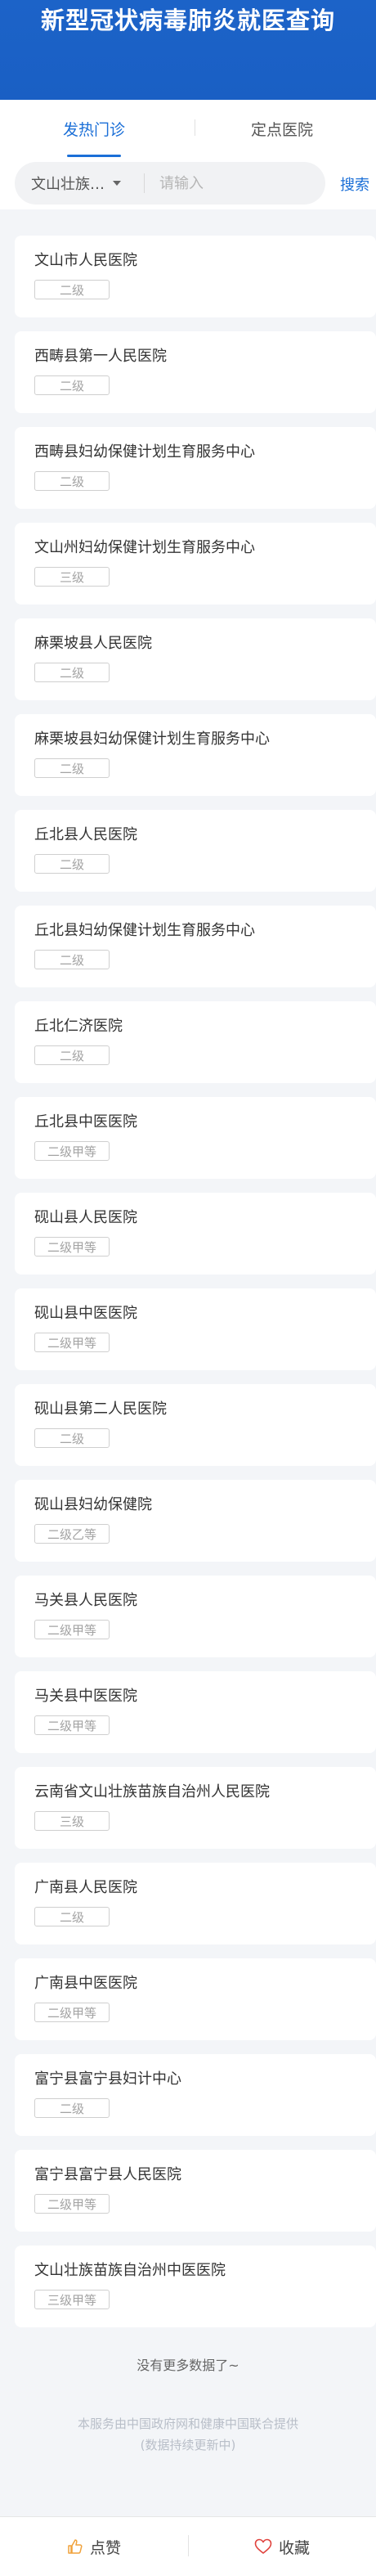  I want to click on hospital-card: 西畴县妇幼保健计划生育服务中心 二级, so click(195, 468).